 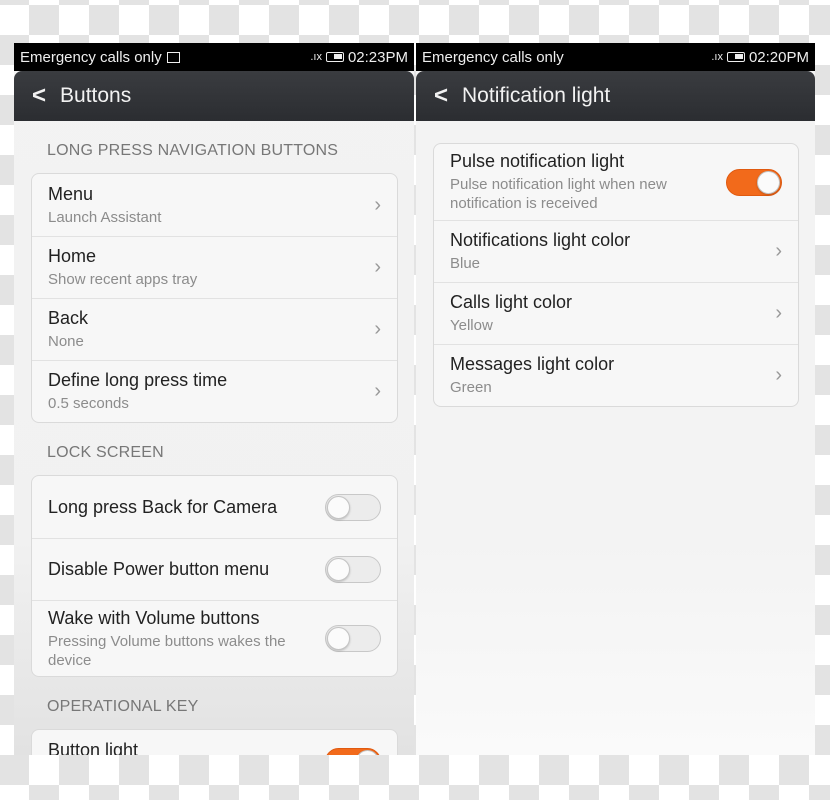 I want to click on image-notification-icon, so click(x=173, y=57).